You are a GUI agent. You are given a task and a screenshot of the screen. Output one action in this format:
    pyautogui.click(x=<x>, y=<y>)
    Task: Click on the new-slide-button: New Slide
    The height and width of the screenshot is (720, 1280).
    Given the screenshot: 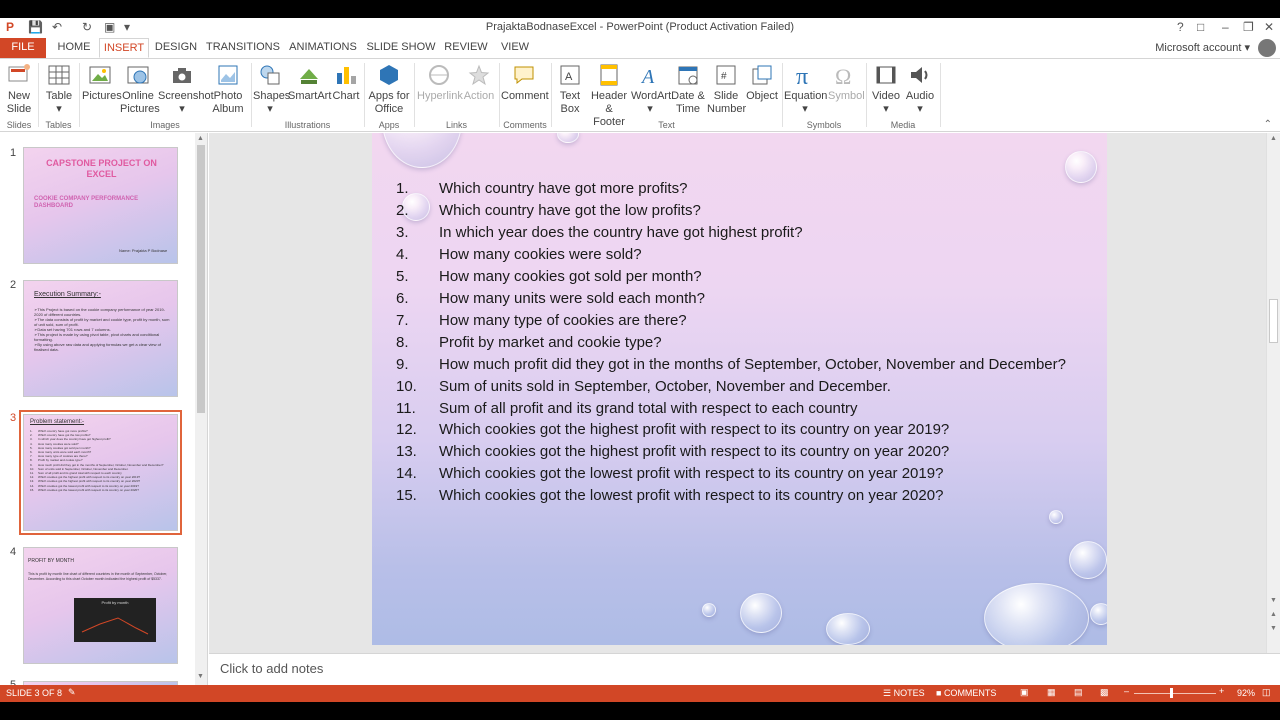 What is the action you would take?
    pyautogui.click(x=19, y=89)
    